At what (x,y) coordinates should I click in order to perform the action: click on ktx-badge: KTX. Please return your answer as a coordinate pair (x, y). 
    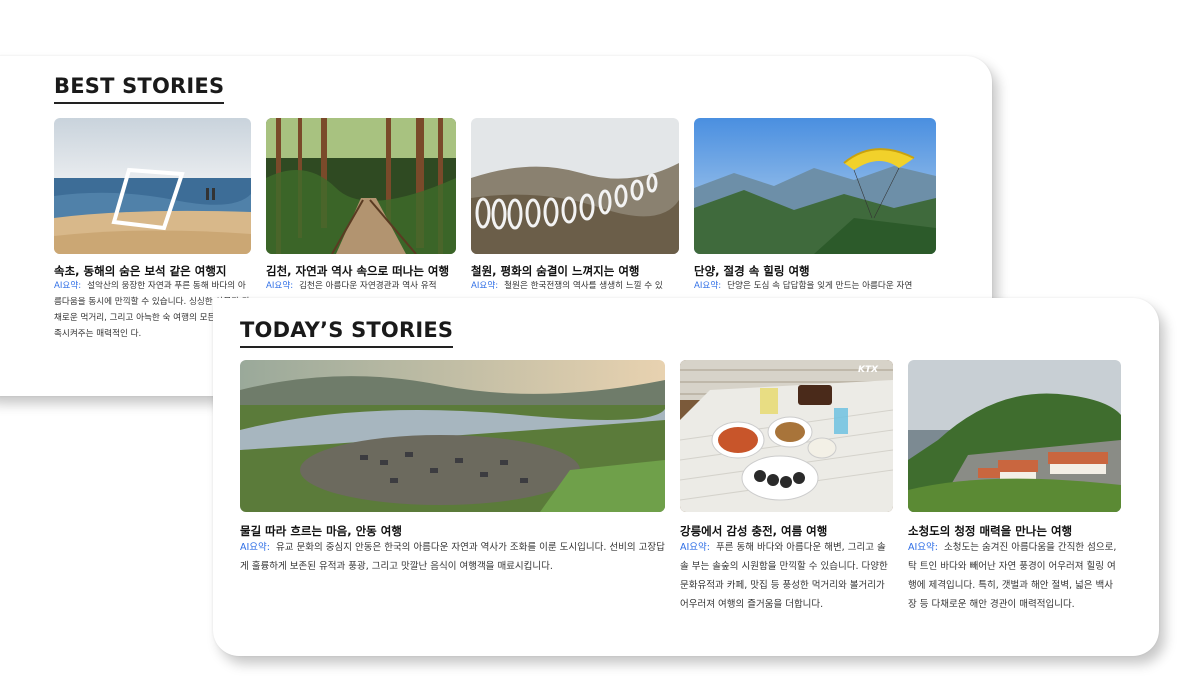
    Looking at the image, I should click on (868, 370).